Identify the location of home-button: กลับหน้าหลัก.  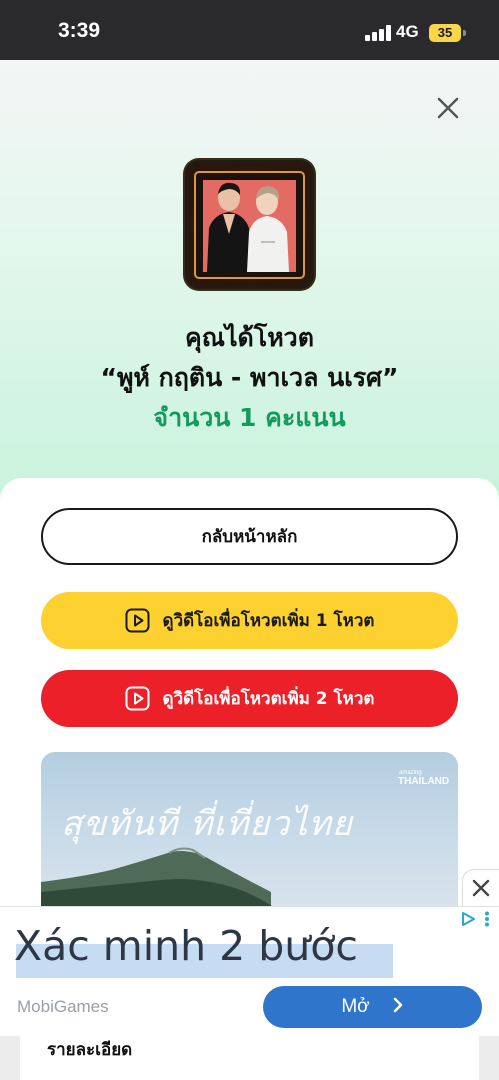
(249, 536).